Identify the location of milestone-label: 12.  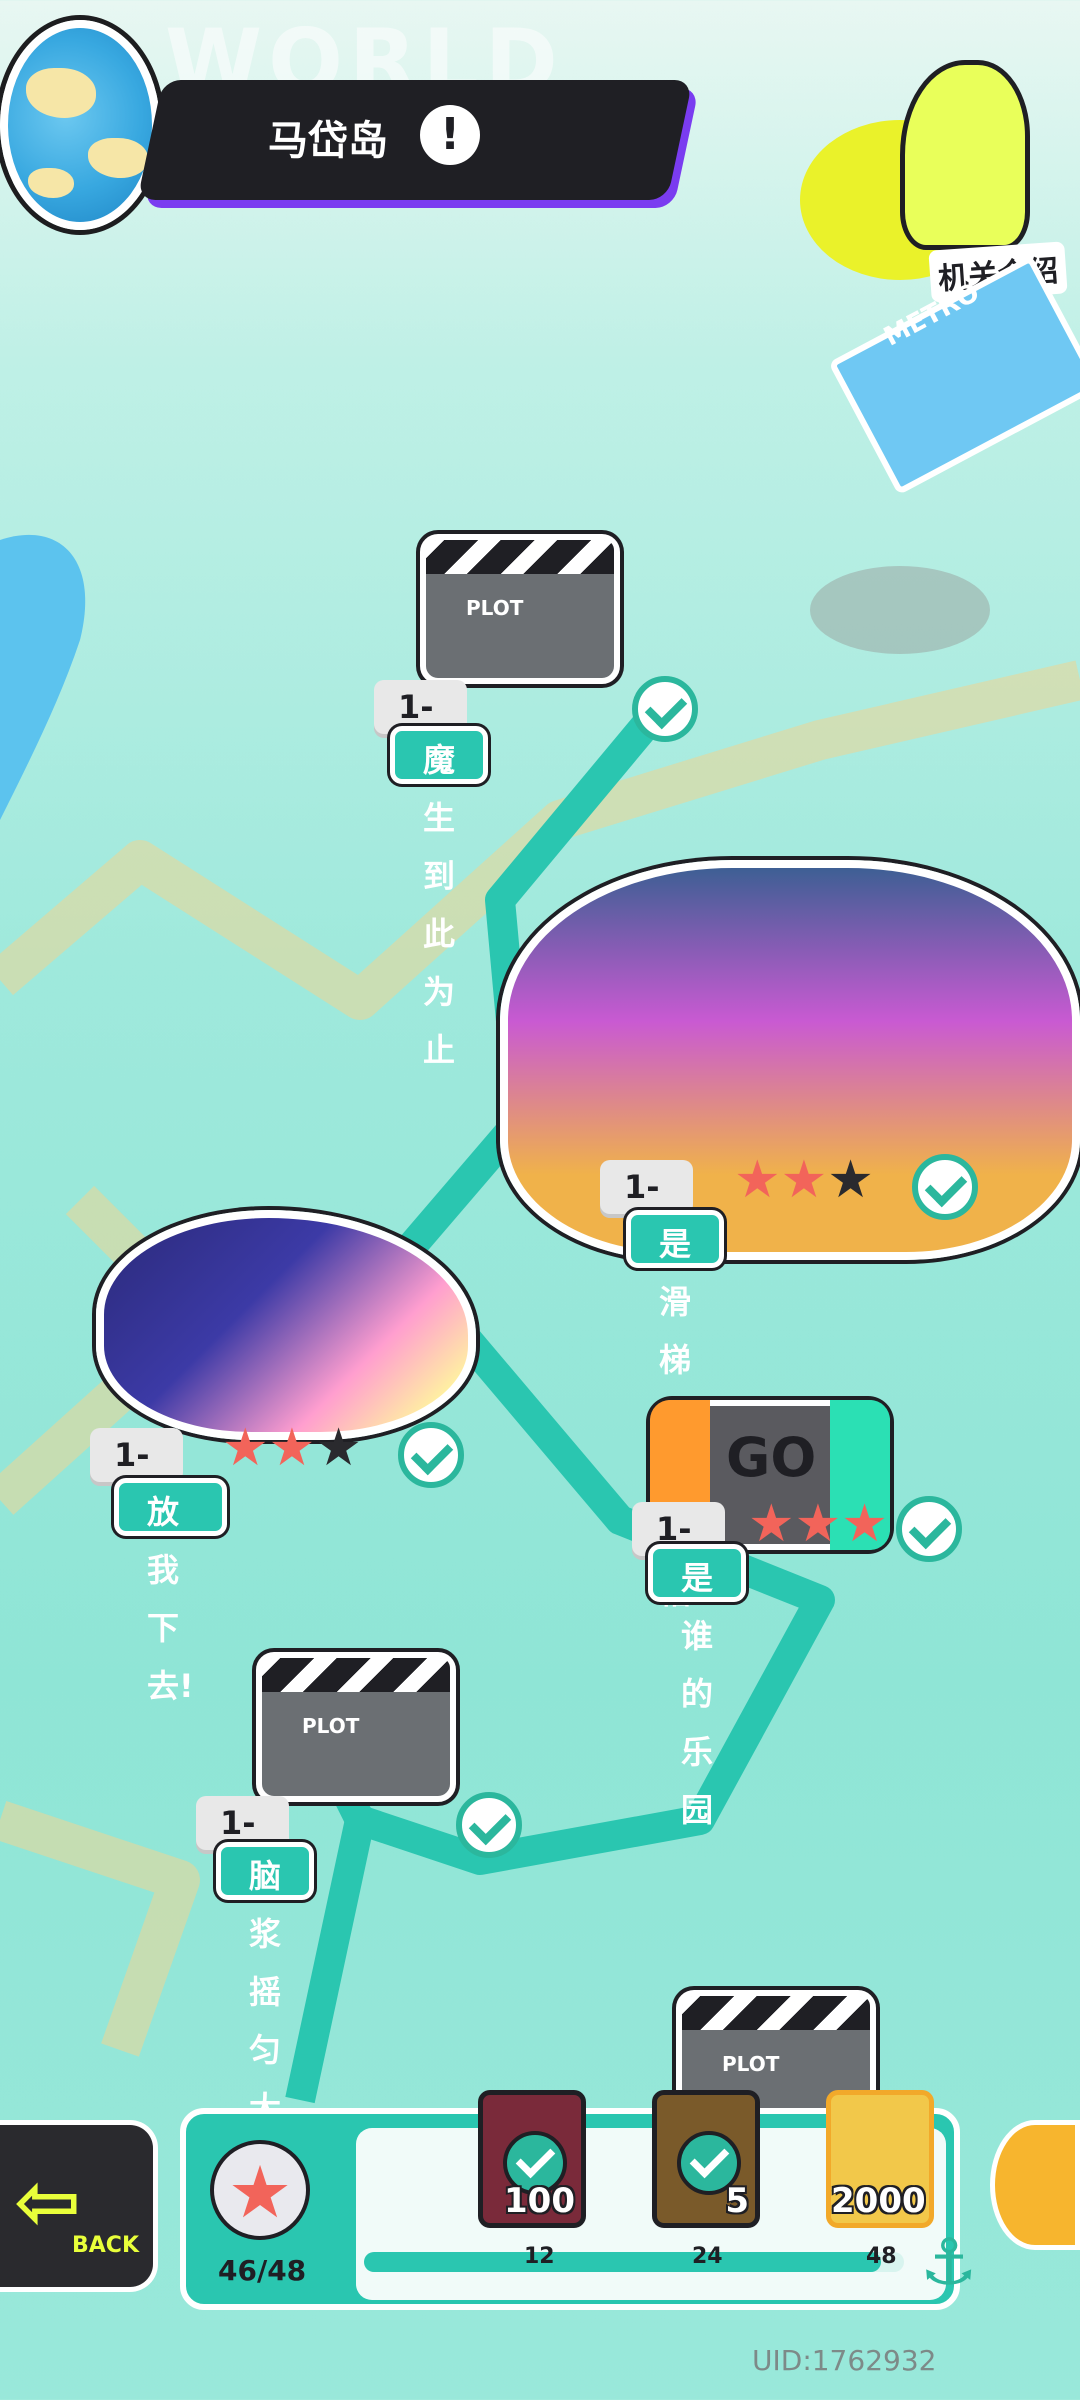
(539, 2256).